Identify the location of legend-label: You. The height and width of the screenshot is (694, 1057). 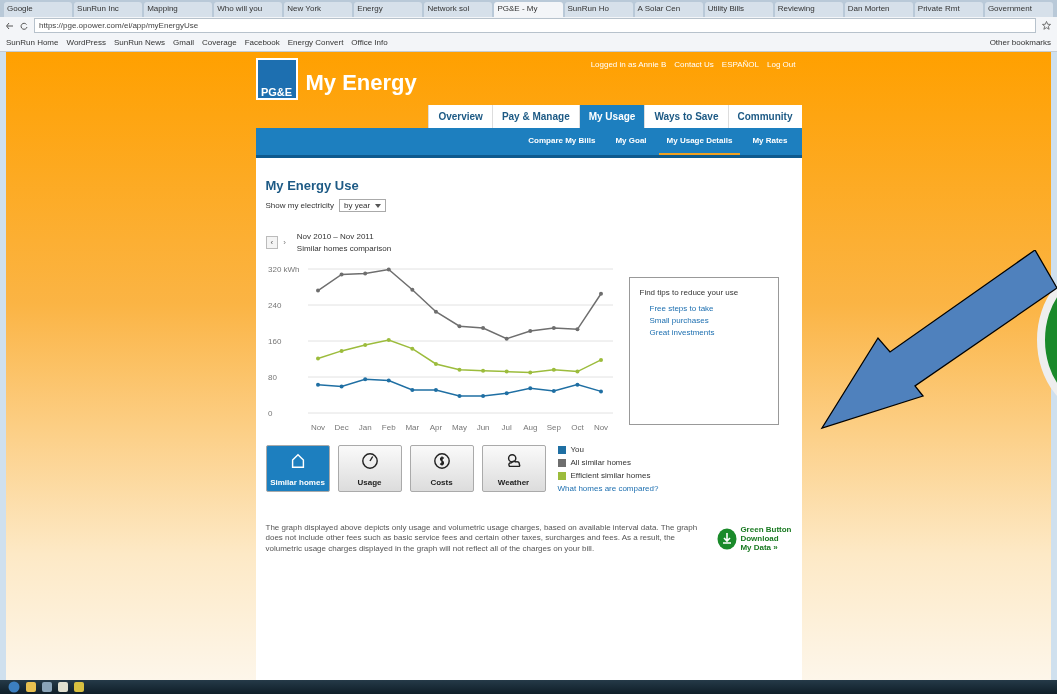
(577, 449).